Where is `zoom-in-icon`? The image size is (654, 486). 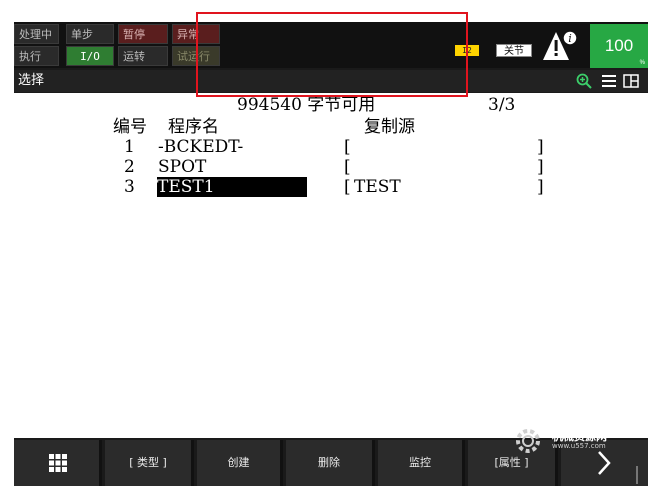 zoom-in-icon is located at coordinates (584, 81).